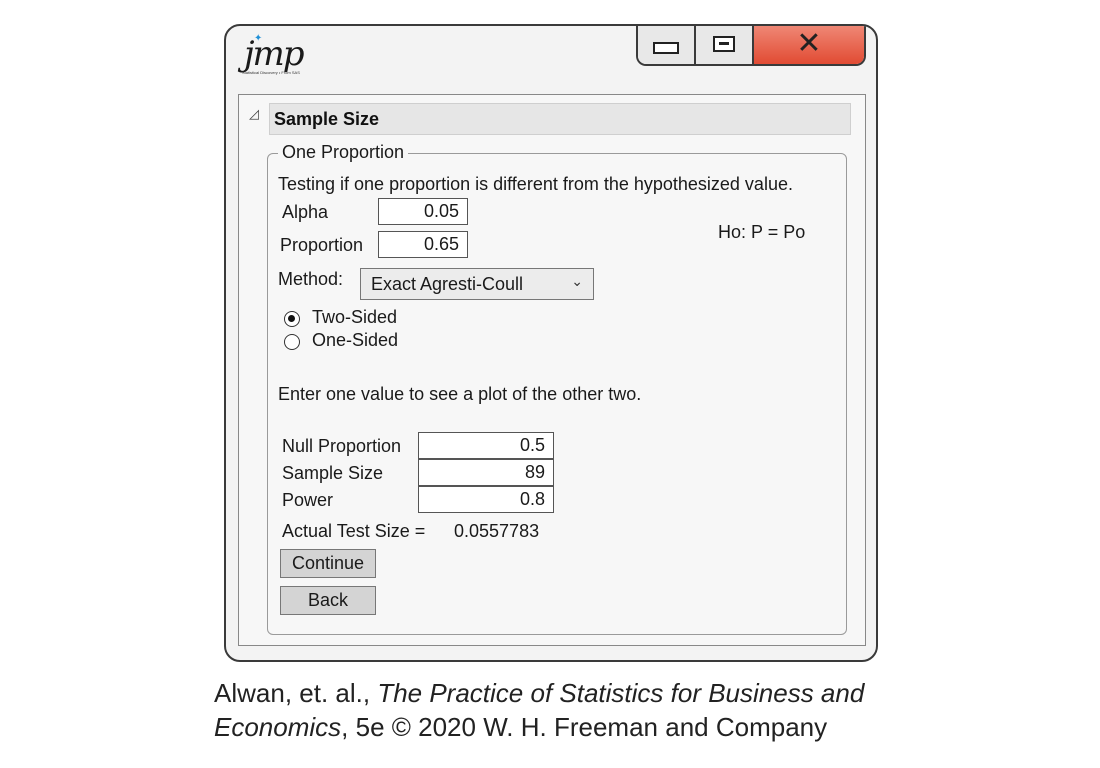 This screenshot has height=768, width=1100. What do you see at coordinates (666, 48) in the screenshot?
I see `minimize-icon` at bounding box center [666, 48].